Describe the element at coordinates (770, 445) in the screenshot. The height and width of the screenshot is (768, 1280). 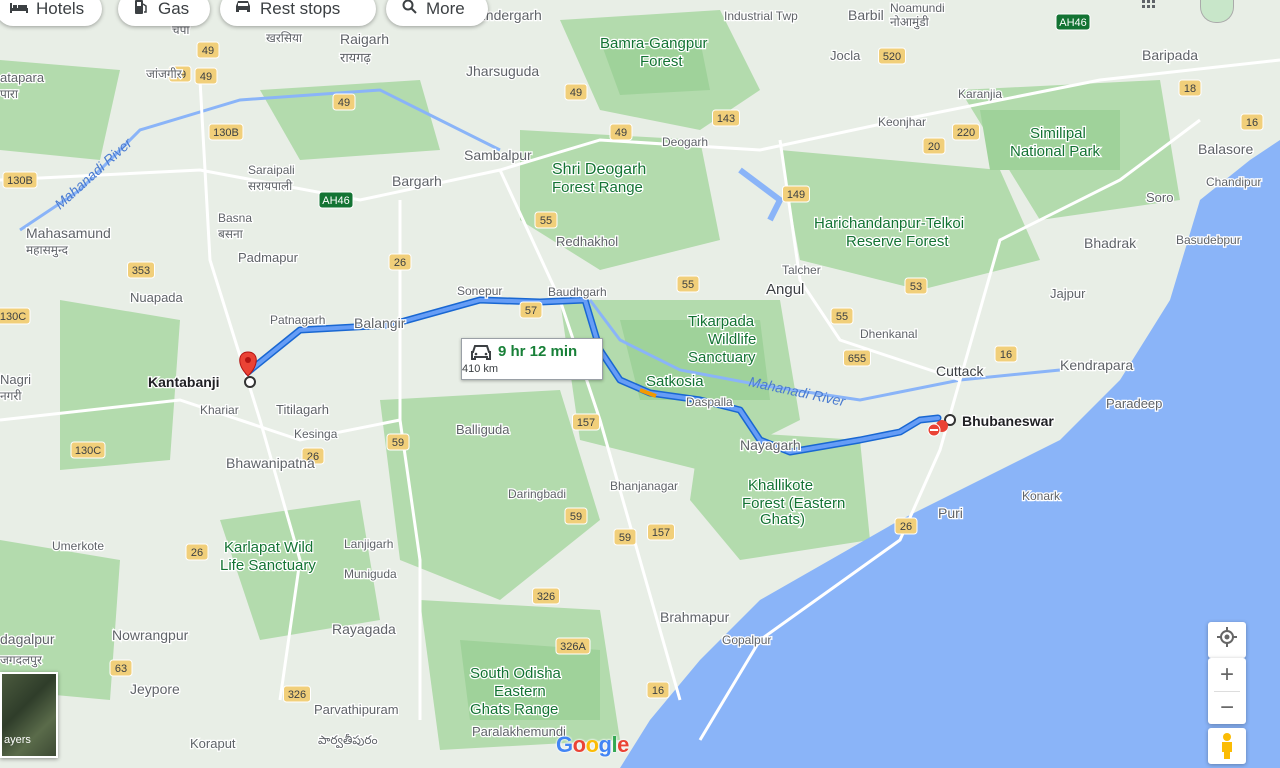
I see `place-label-nayagarh: Nayagarh` at that location.